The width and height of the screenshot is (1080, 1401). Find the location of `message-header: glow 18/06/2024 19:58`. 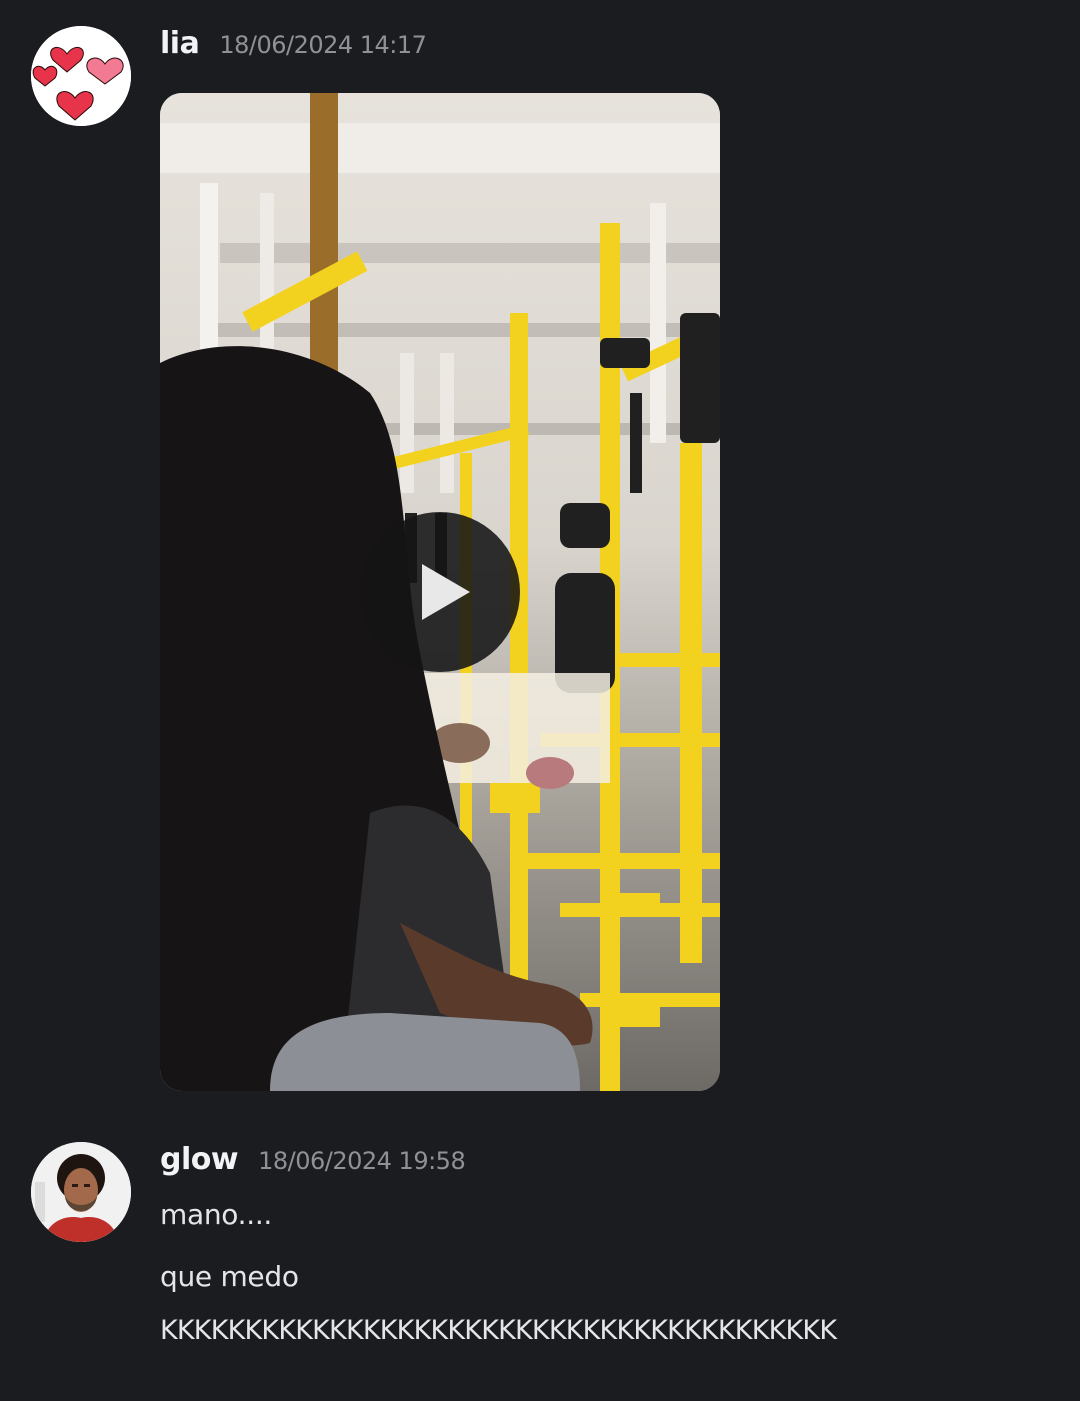

message-header: glow 18/06/2024 19:58 is located at coordinates (313, 1168).